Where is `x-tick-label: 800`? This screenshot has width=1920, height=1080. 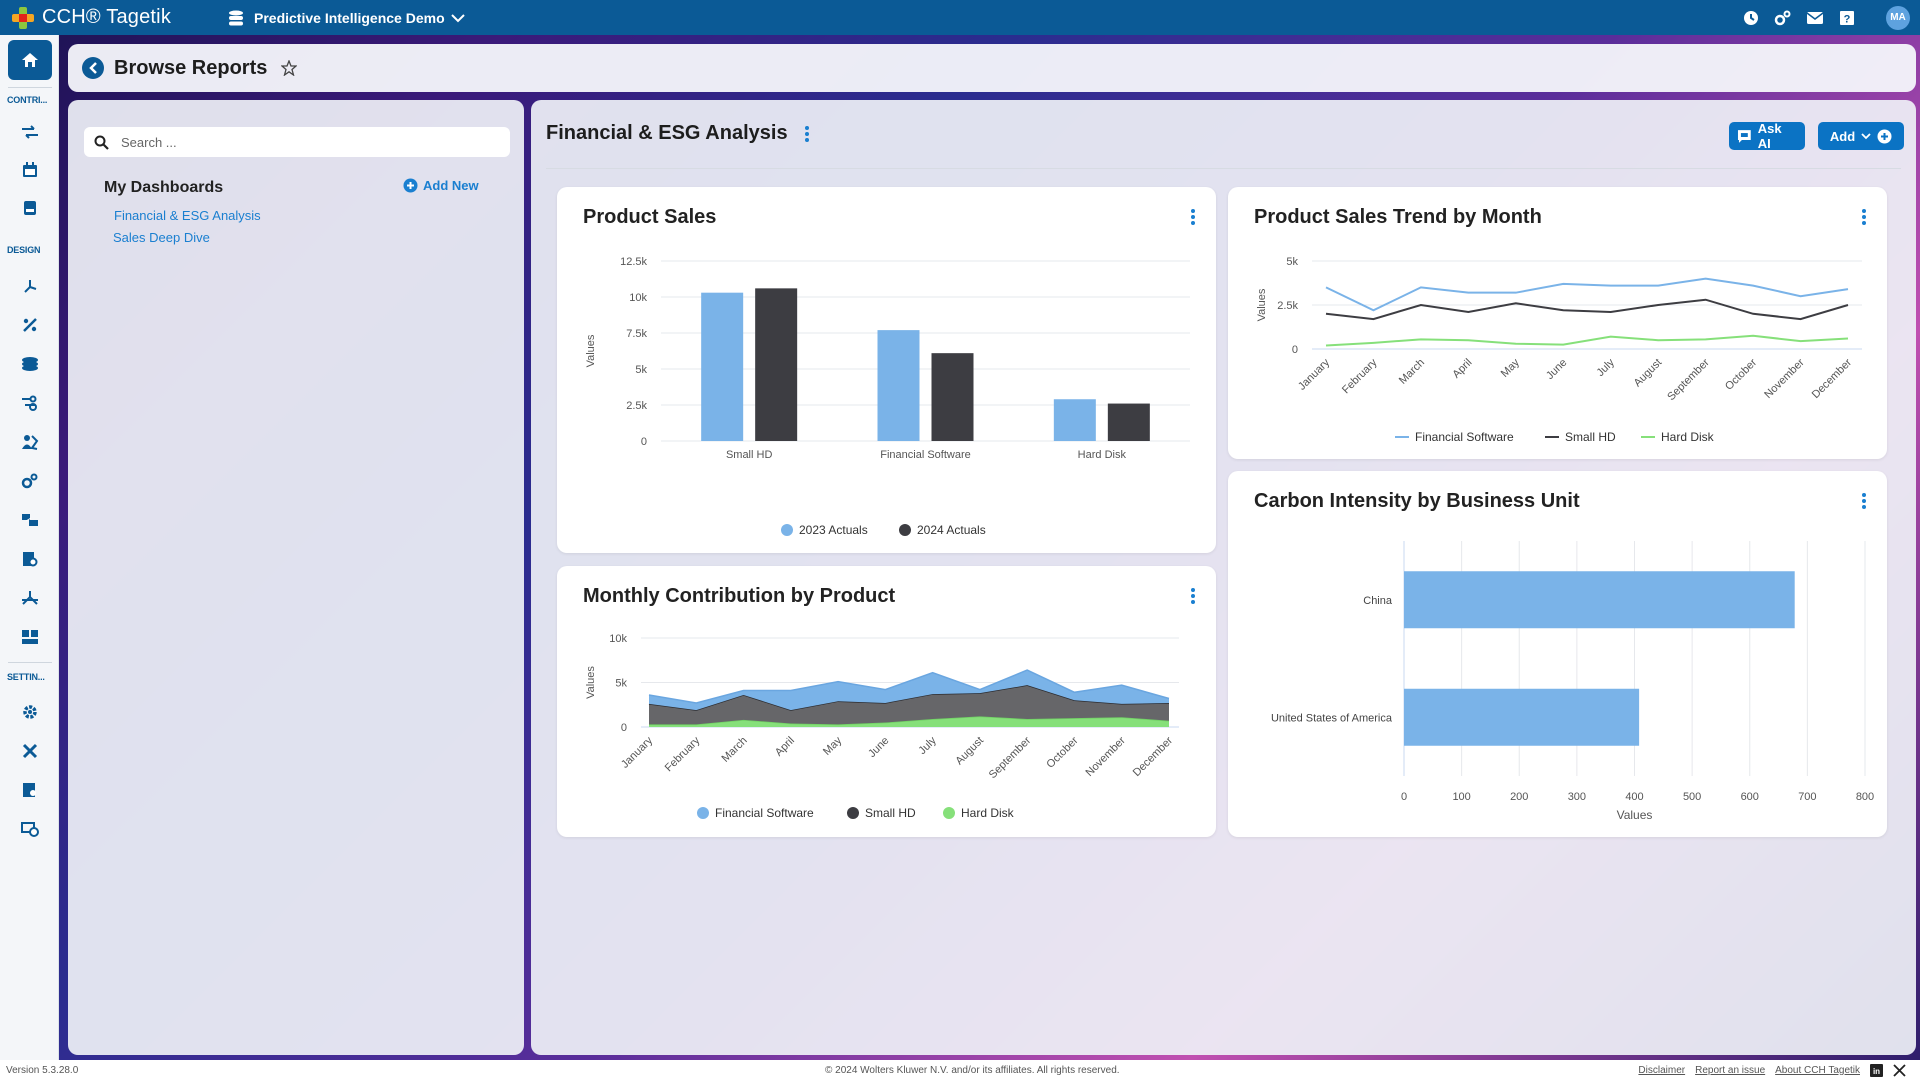 x-tick-label: 800 is located at coordinates (1865, 797).